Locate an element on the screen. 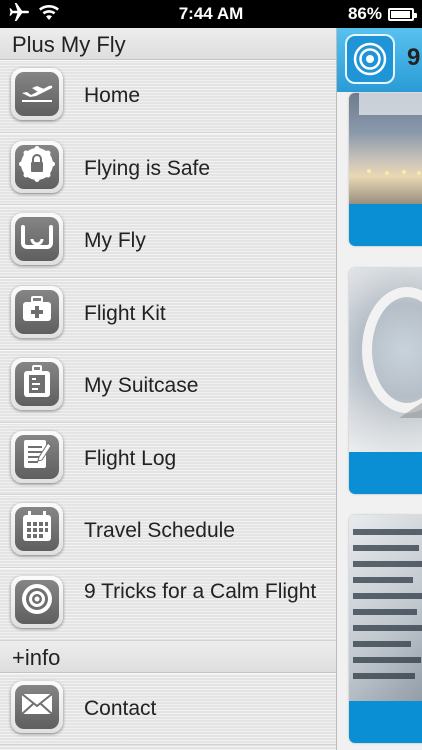 This screenshot has width=422, height=750. target-icon is located at coordinates (37, 601).